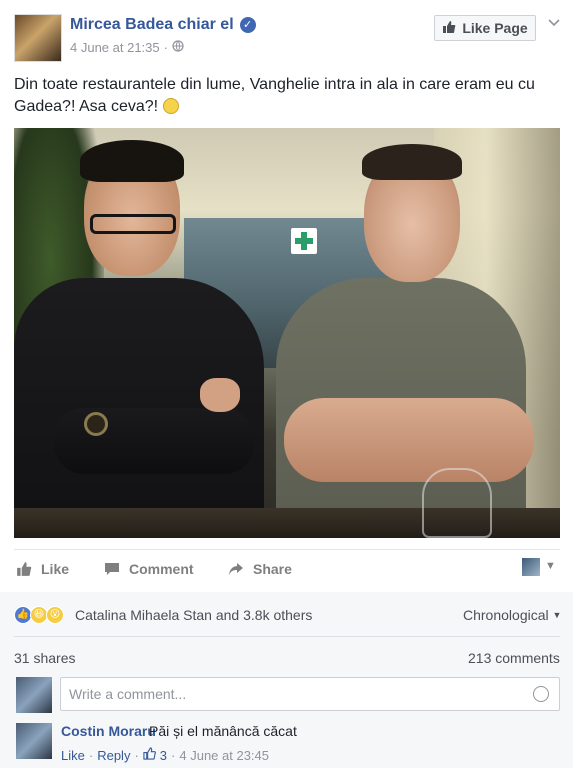 This screenshot has height=768, width=573. Describe the element at coordinates (531, 567) in the screenshot. I see `share-as-page-avatar` at that location.